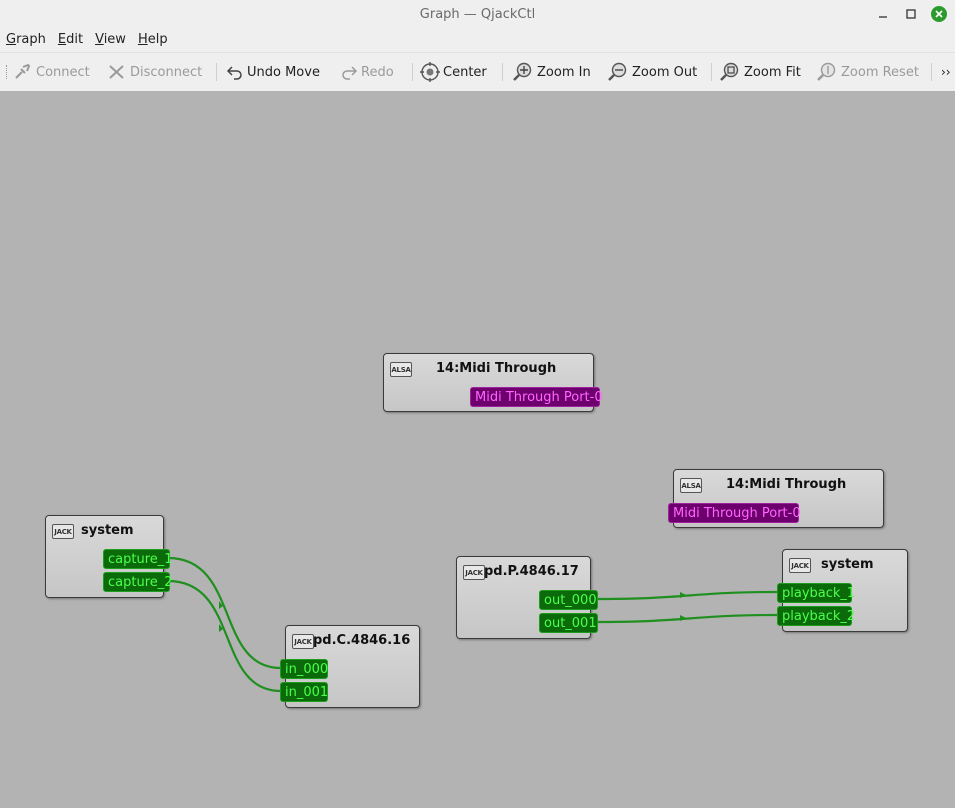  Describe the element at coordinates (138, 582) in the screenshot. I see `port-capture-2: capture_2` at that location.